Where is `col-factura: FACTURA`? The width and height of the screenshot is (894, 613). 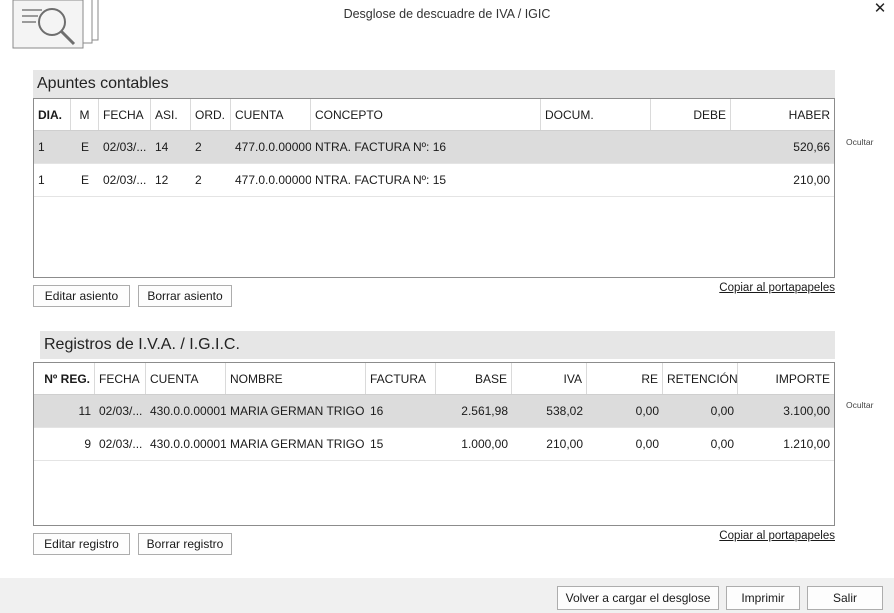 col-factura: FACTURA is located at coordinates (401, 378).